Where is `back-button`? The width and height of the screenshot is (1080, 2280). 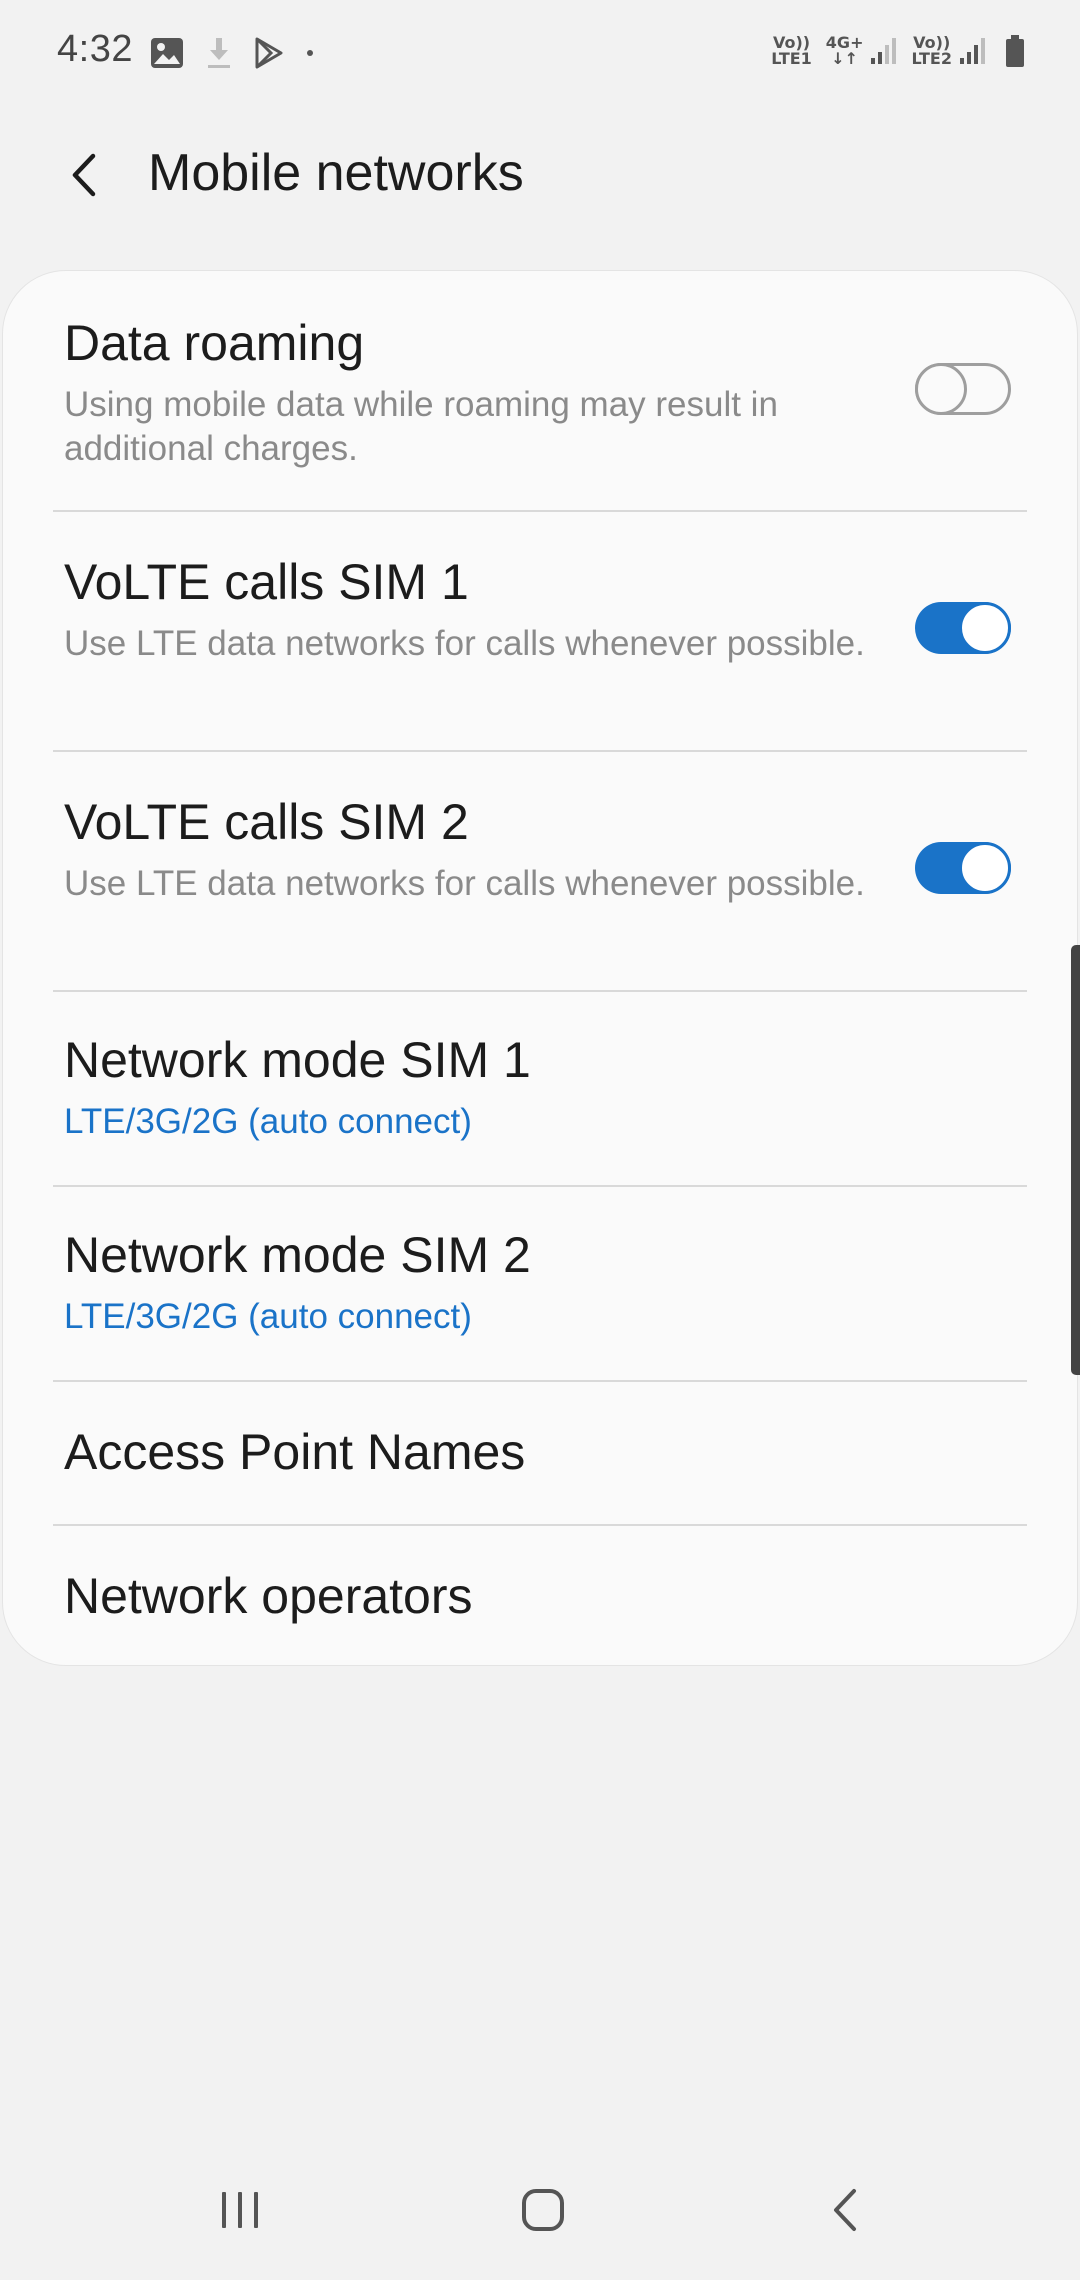
back-button is located at coordinates (84, 175).